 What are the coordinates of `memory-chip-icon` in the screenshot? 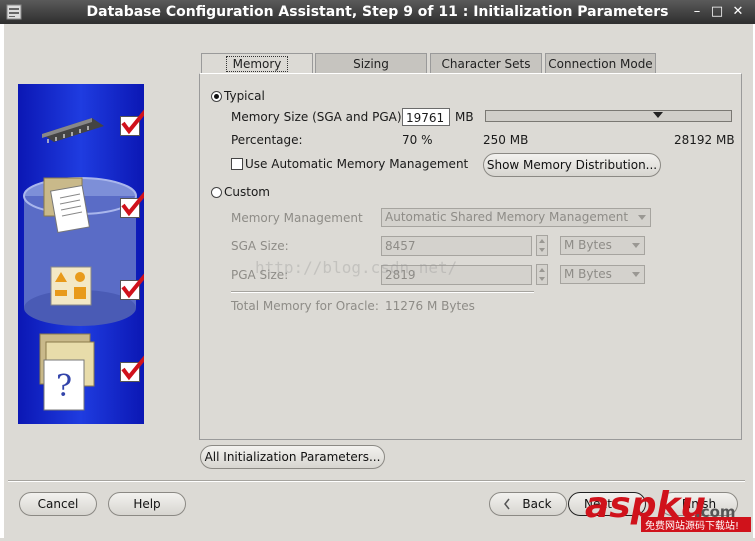 It's located at (73, 130).